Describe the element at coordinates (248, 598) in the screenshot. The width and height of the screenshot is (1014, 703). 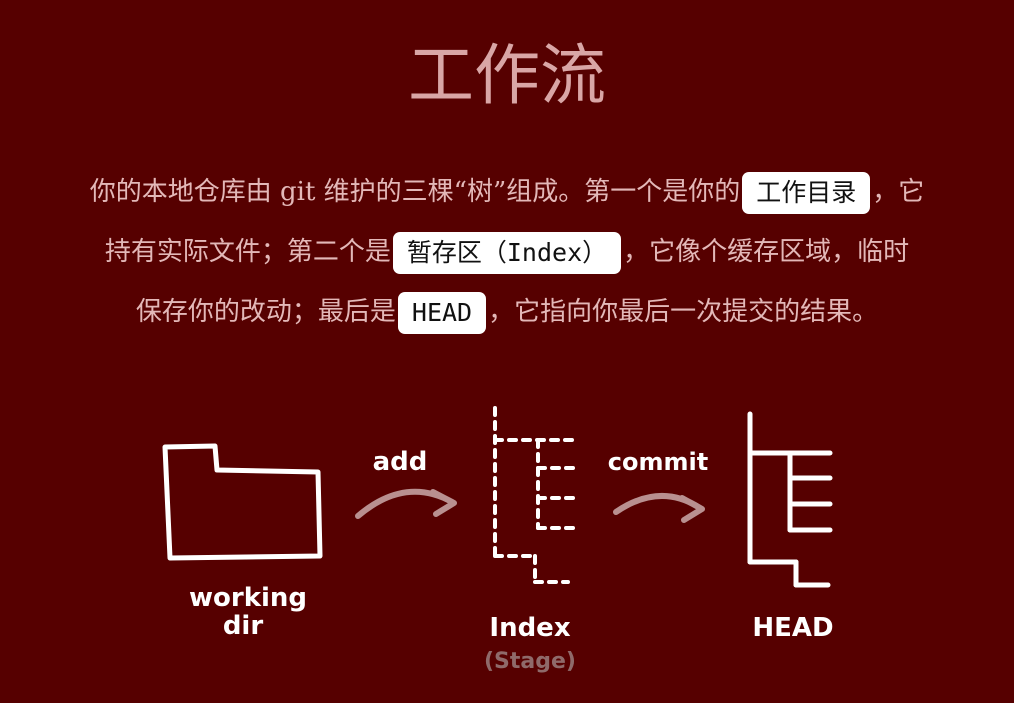
I see `working-dir-label-1: working` at that location.